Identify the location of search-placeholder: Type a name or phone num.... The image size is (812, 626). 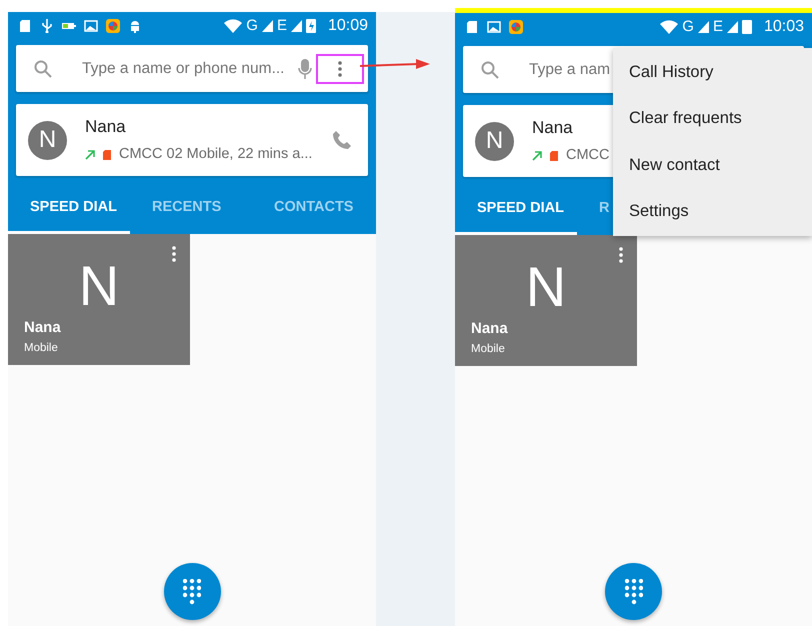
(183, 68).